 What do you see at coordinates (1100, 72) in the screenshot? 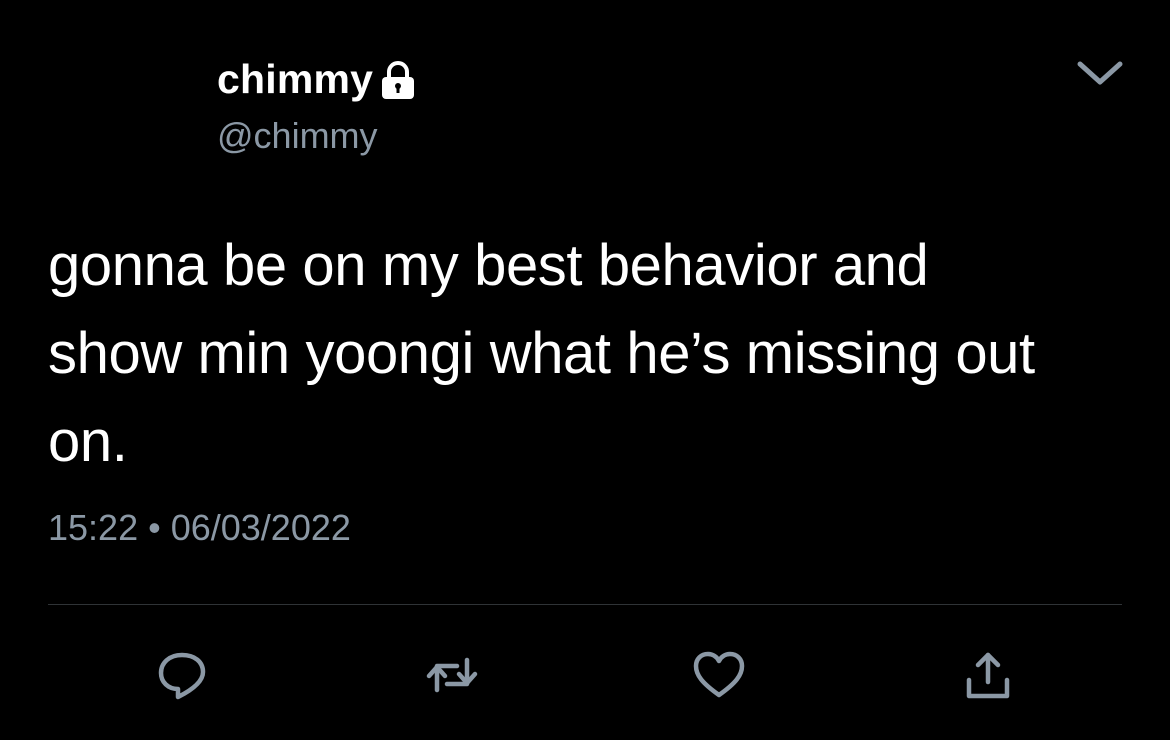
I see `chevron-down-icon` at bounding box center [1100, 72].